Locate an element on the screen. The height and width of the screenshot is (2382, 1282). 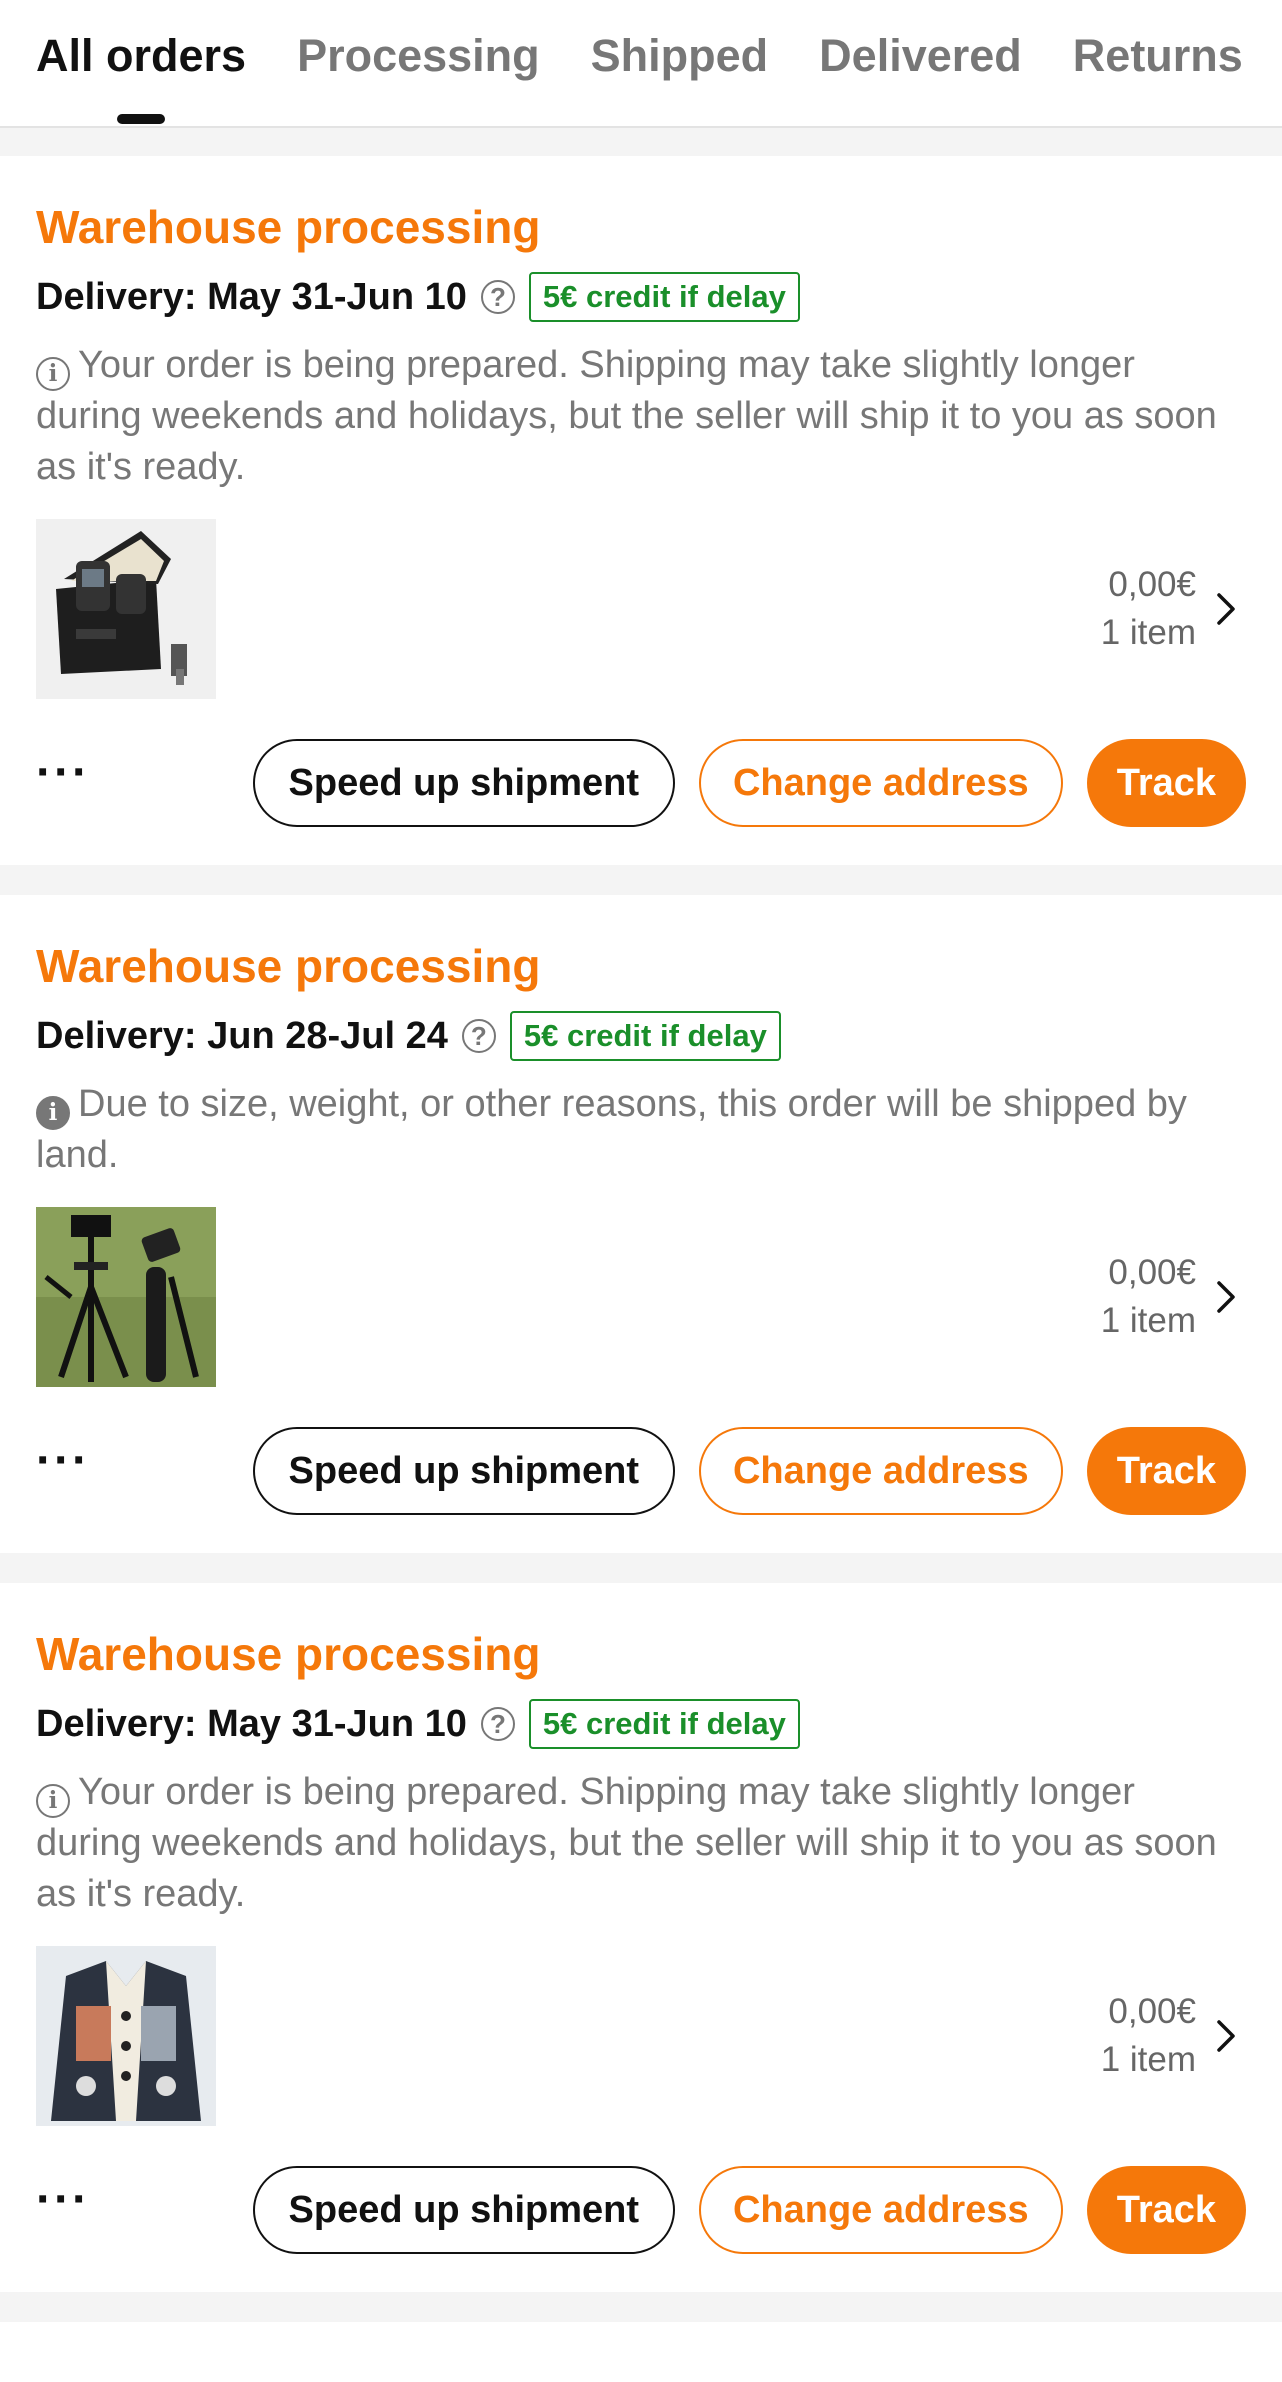
delivery-window: Delivery: Jun 28-Jul 24 is located at coordinates (242, 1035).